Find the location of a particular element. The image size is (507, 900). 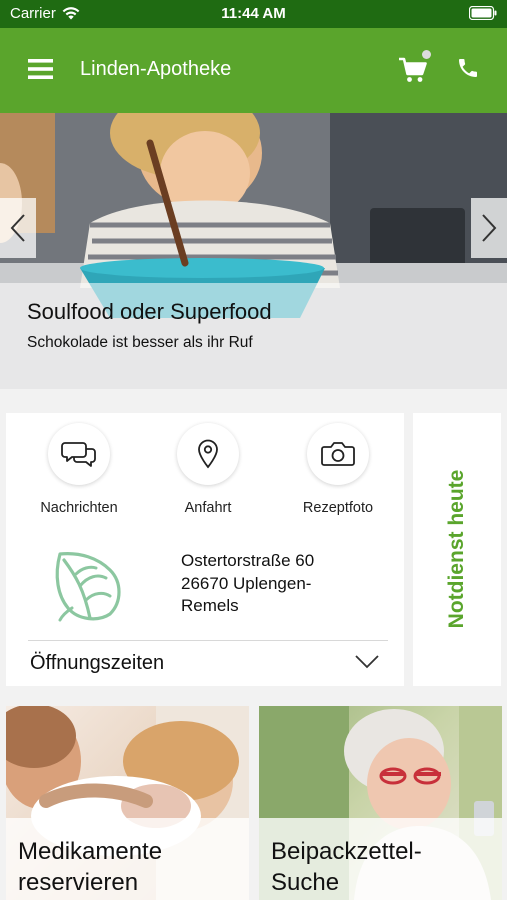

chevron-down-icon is located at coordinates (367, 662).